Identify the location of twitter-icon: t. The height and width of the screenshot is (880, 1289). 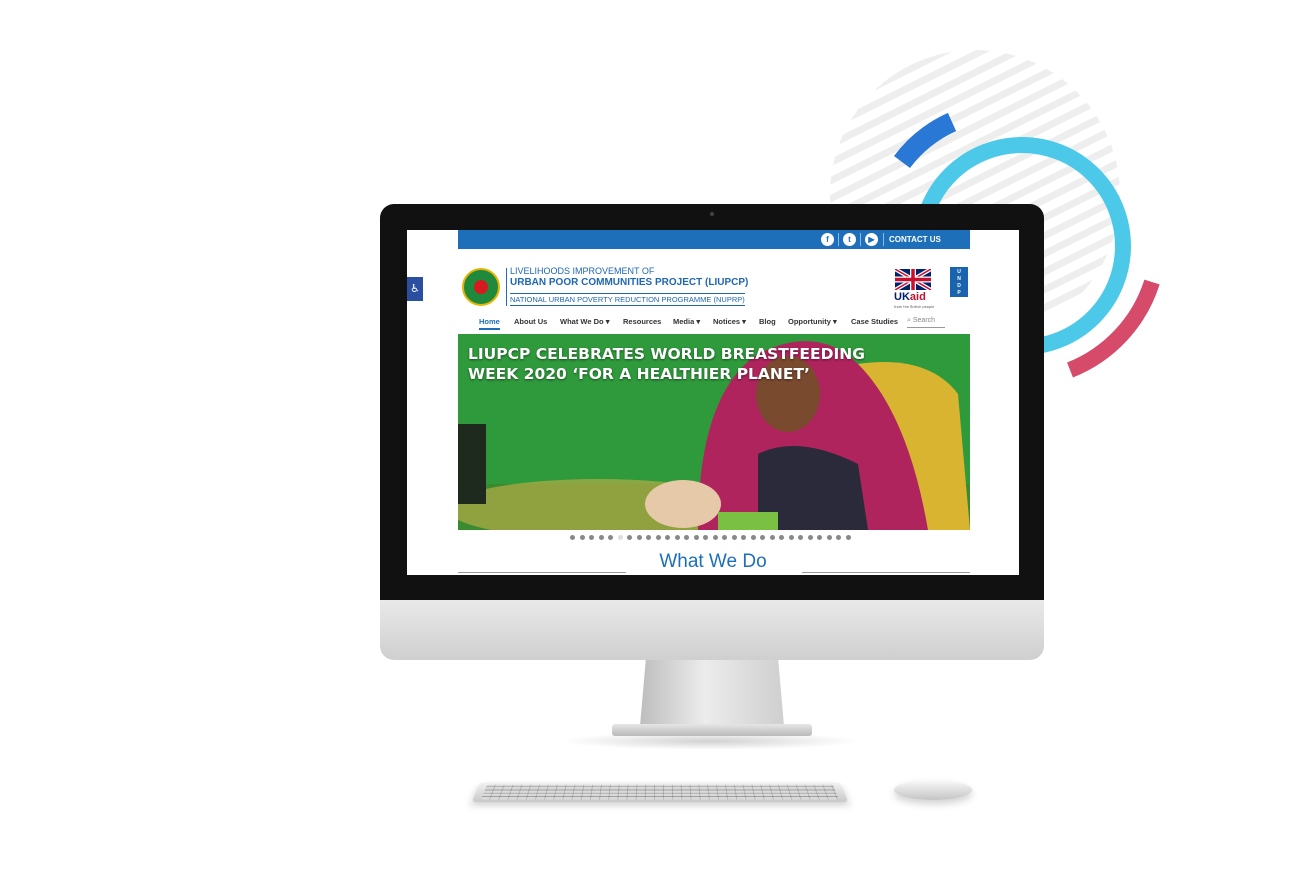
(849, 239).